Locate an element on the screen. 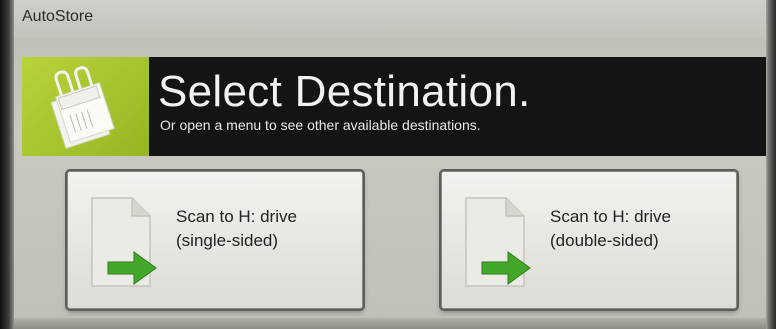 This screenshot has height=329, width=776. destination-label-line2: (single-sided) is located at coordinates (227, 240).